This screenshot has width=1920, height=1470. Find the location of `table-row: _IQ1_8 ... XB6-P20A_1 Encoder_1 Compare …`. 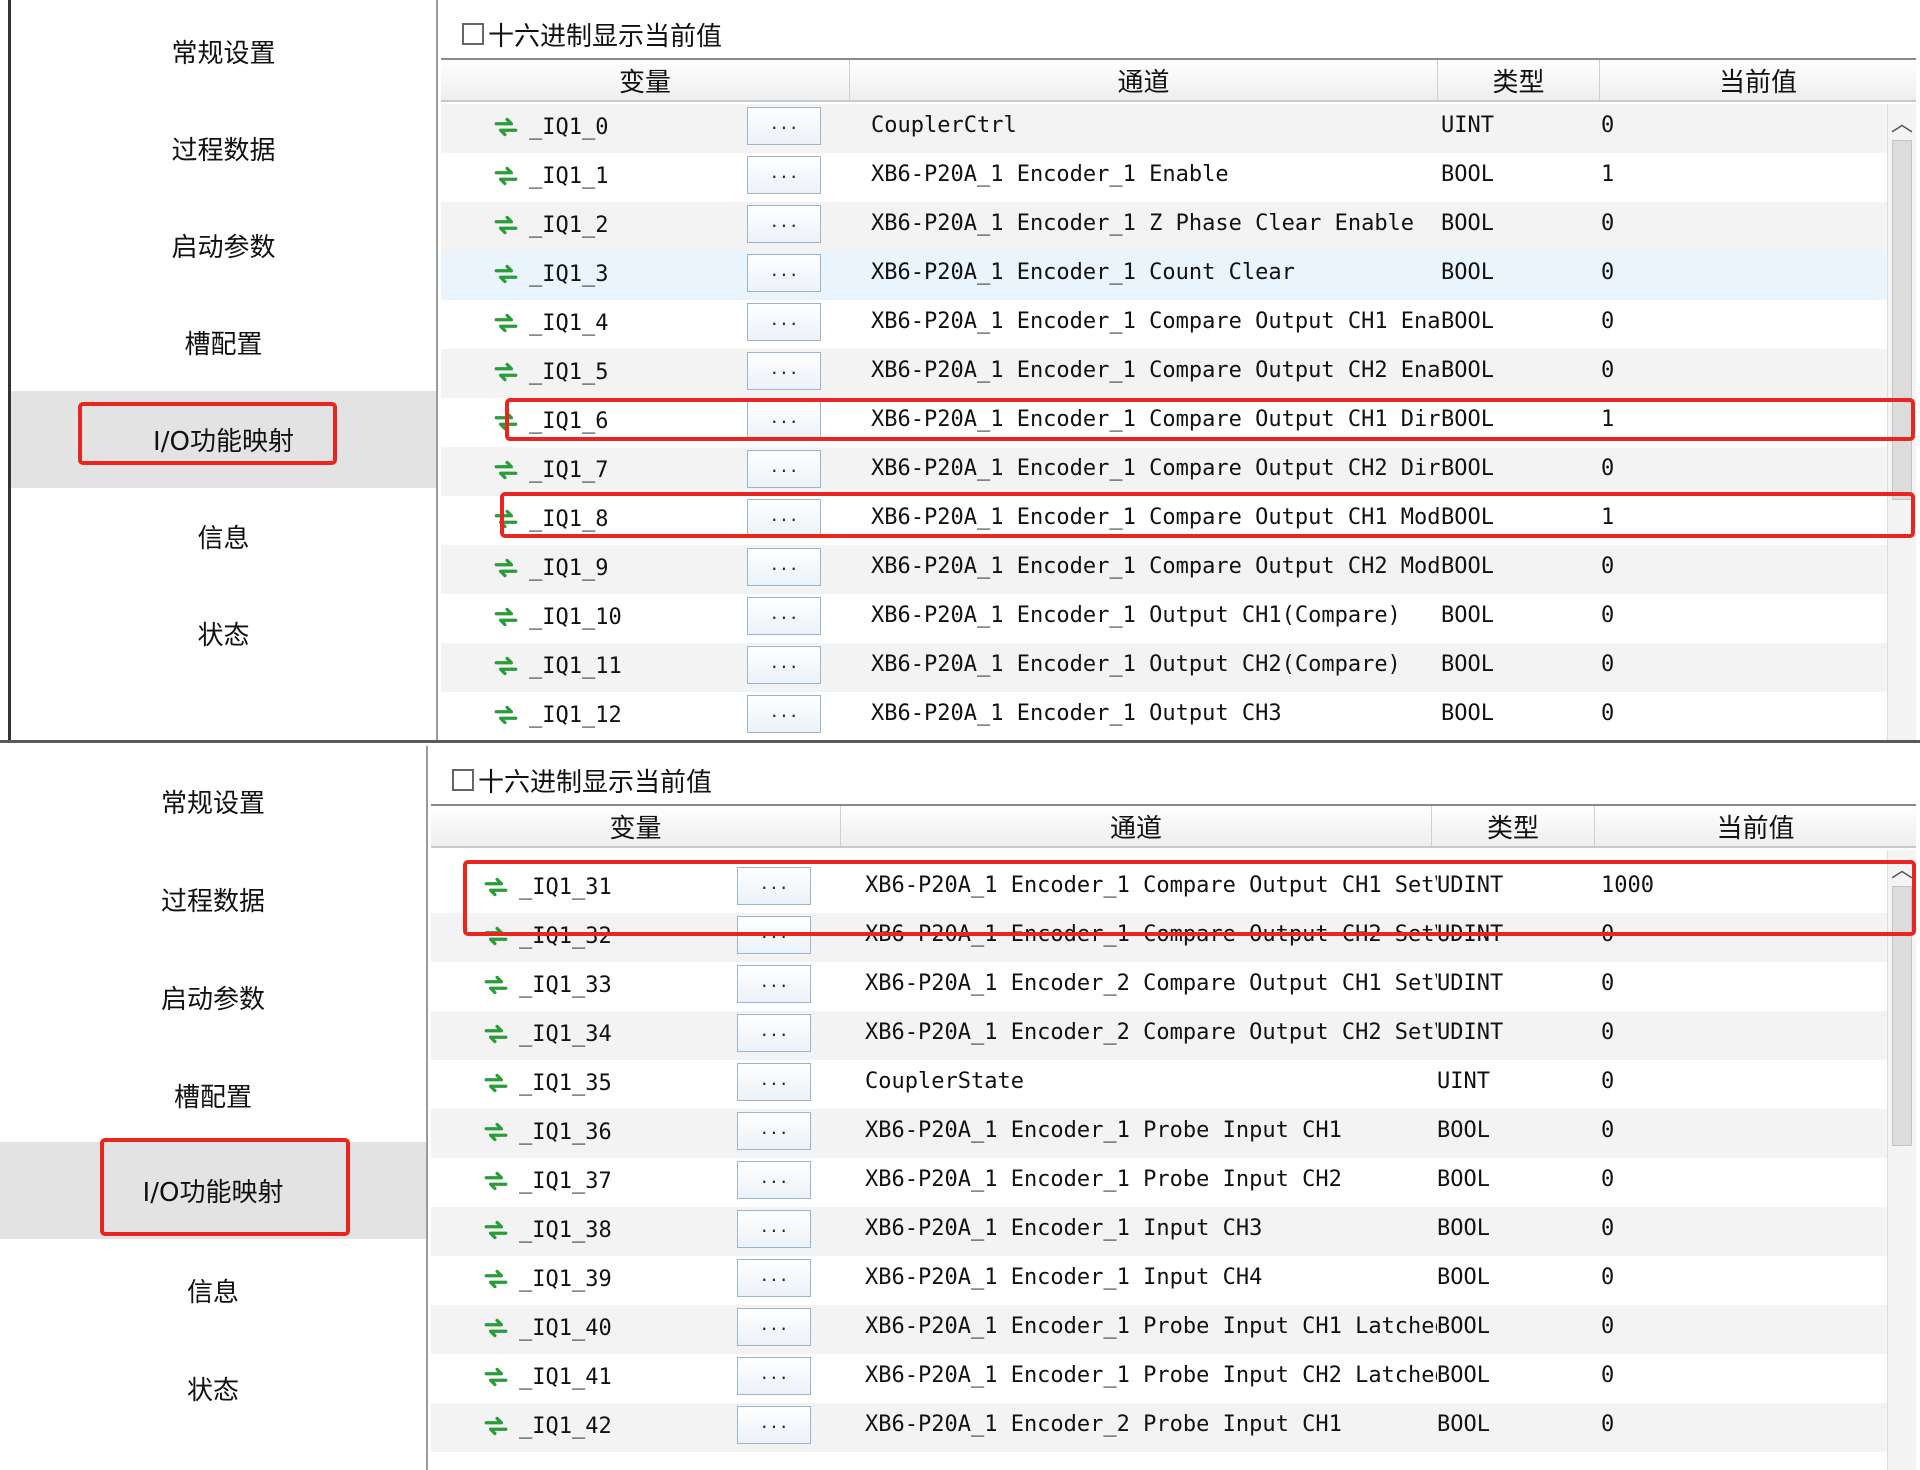

table-row: _IQ1_8 ... XB6-P20A_1 Encoder_1 Compare … is located at coordinates (1164, 520).